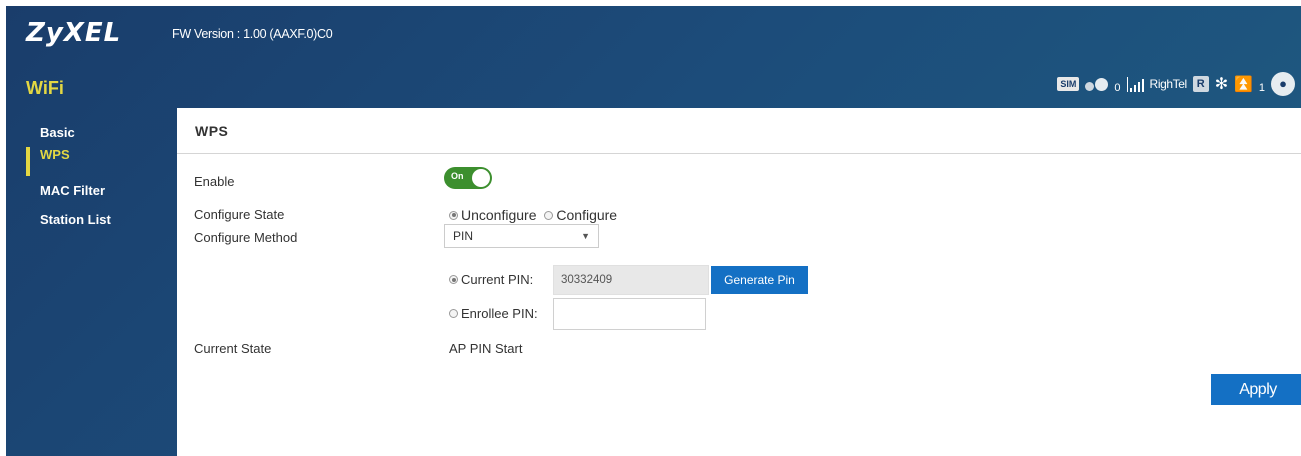  I want to click on enrollee-pin-input, so click(629, 314).